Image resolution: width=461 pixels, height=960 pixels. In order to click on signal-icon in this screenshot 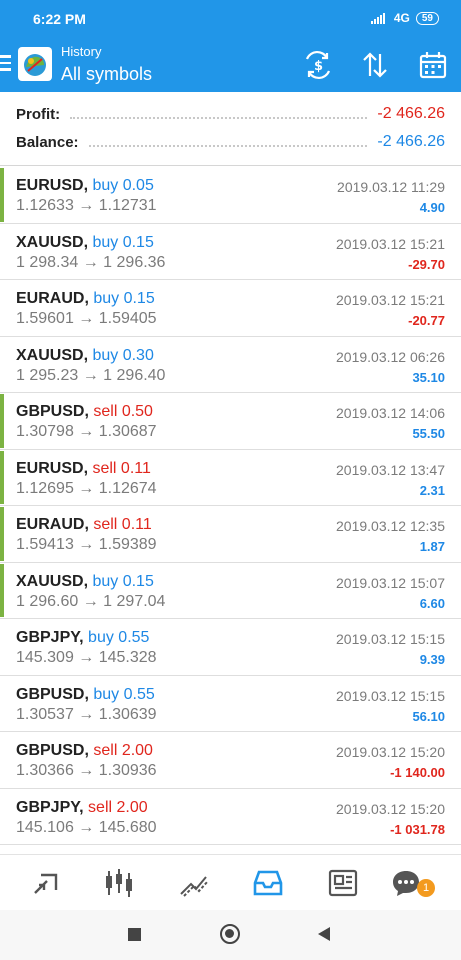, I will do `click(378, 18)`.